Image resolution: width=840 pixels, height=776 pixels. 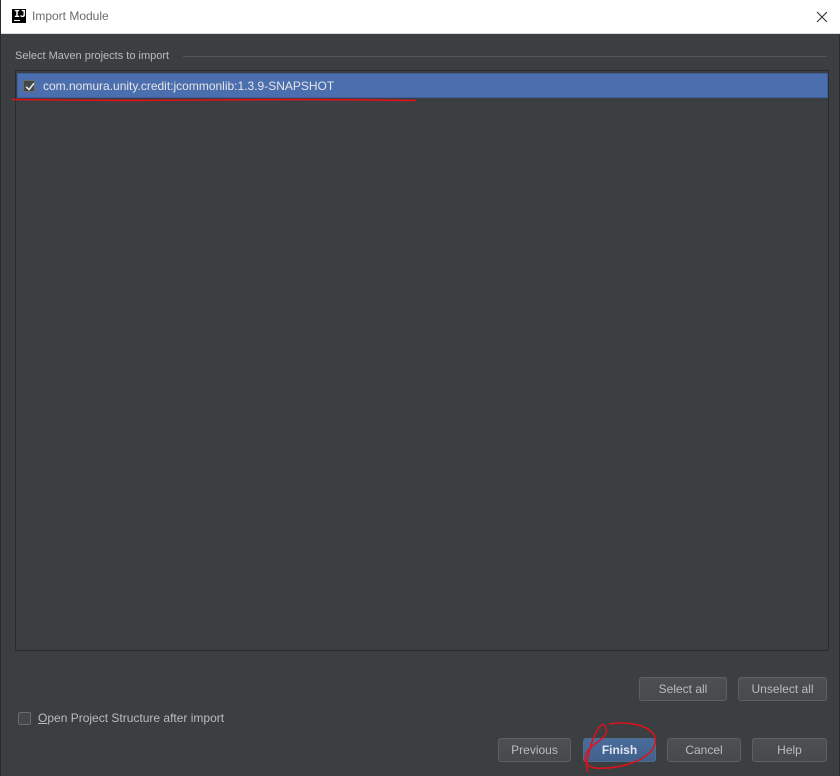 I want to click on unselect-all-button: Unselect all, so click(x=782, y=689).